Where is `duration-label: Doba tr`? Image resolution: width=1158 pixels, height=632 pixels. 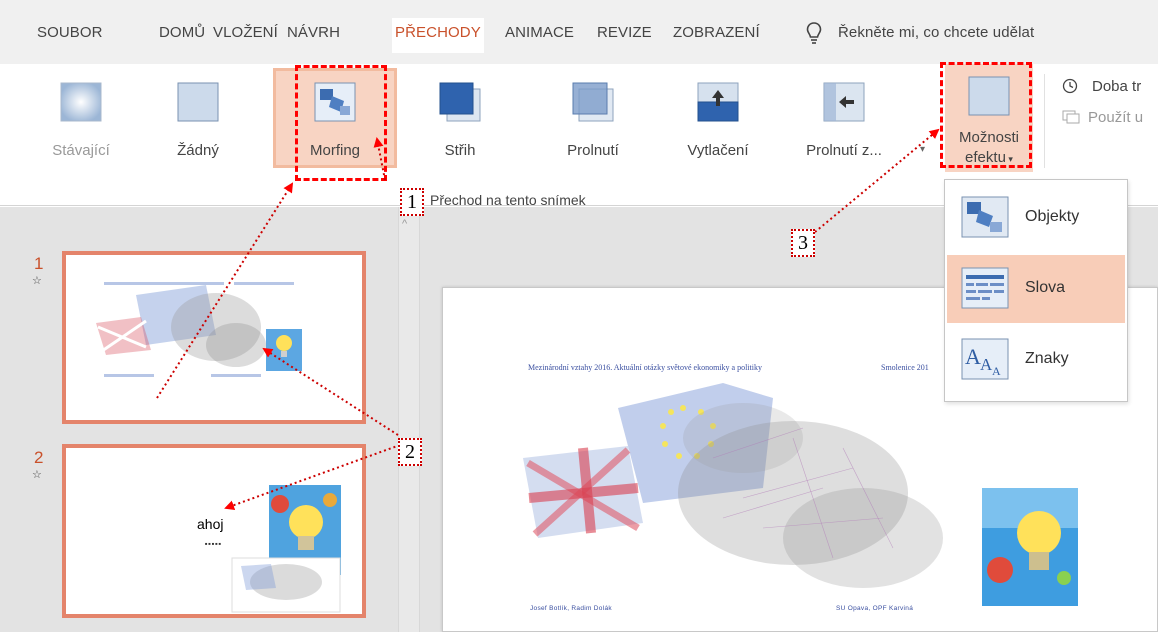 duration-label: Doba tr is located at coordinates (1117, 86).